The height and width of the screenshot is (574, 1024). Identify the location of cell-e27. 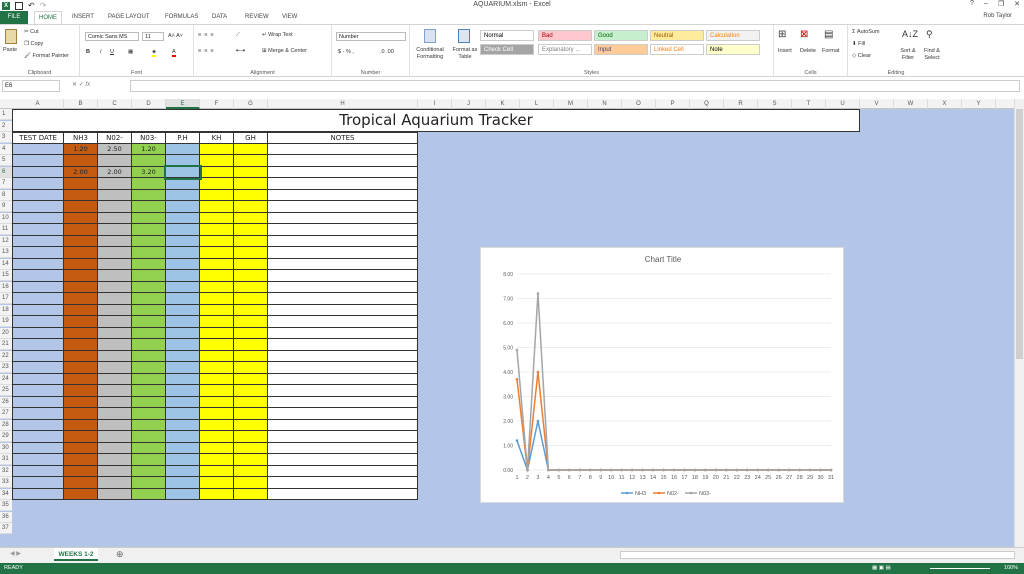
(183, 414).